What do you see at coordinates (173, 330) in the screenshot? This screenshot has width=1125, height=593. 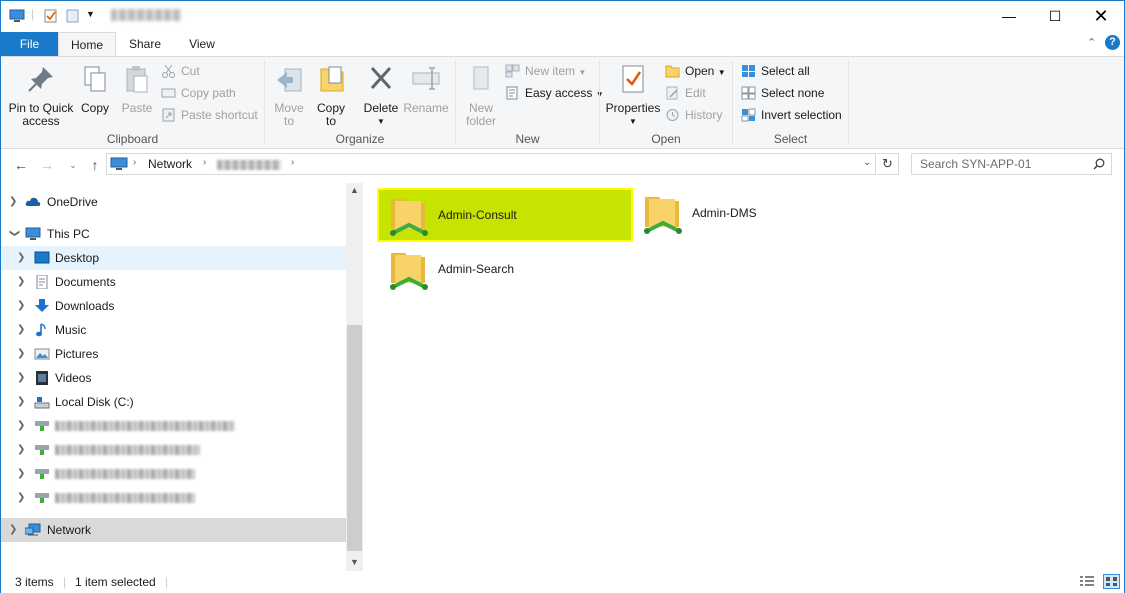 I see `nav-item-music: ❯ Music` at bounding box center [173, 330].